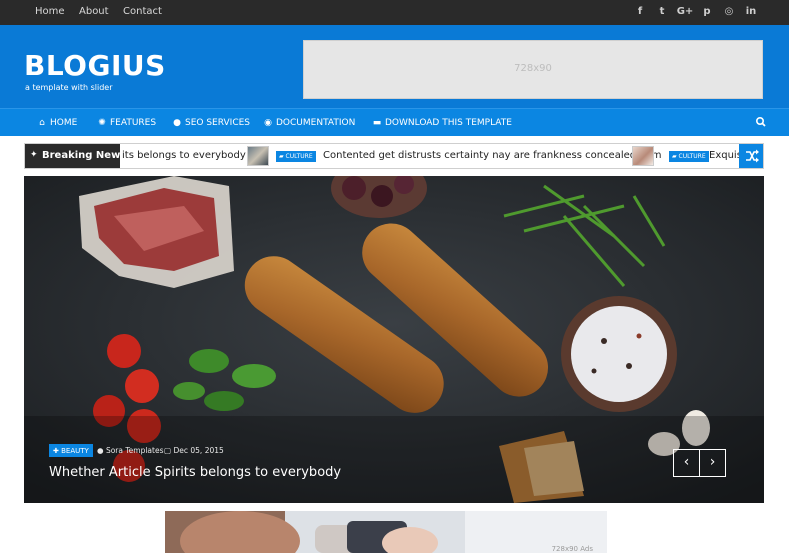 This screenshot has height=553, width=789. I want to click on bottom-ad-label: 728x90 Ads, so click(572, 549).